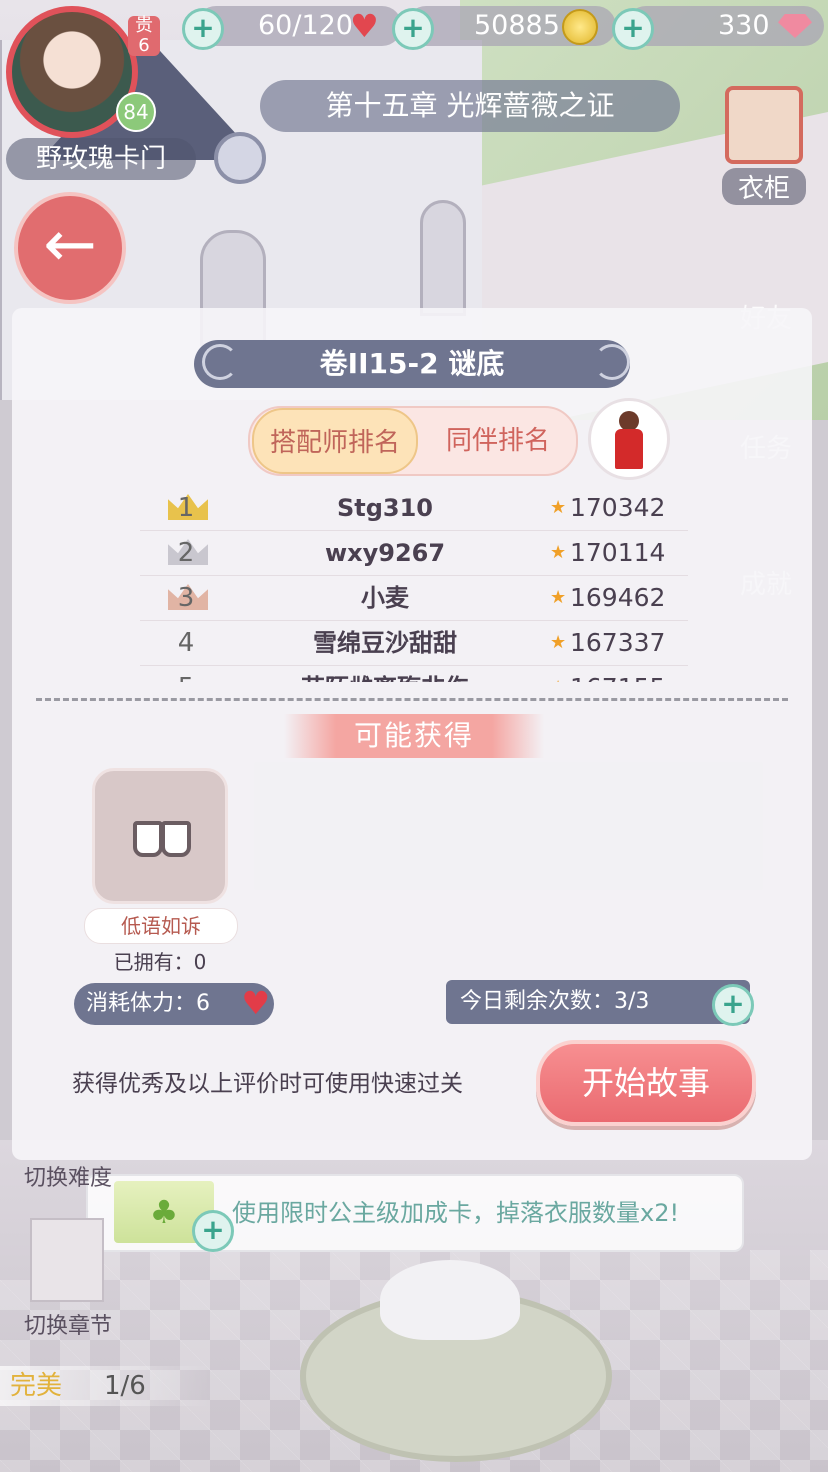  I want to click on table-row: 2 wxy9267 ★ 170114, so click(414, 553).